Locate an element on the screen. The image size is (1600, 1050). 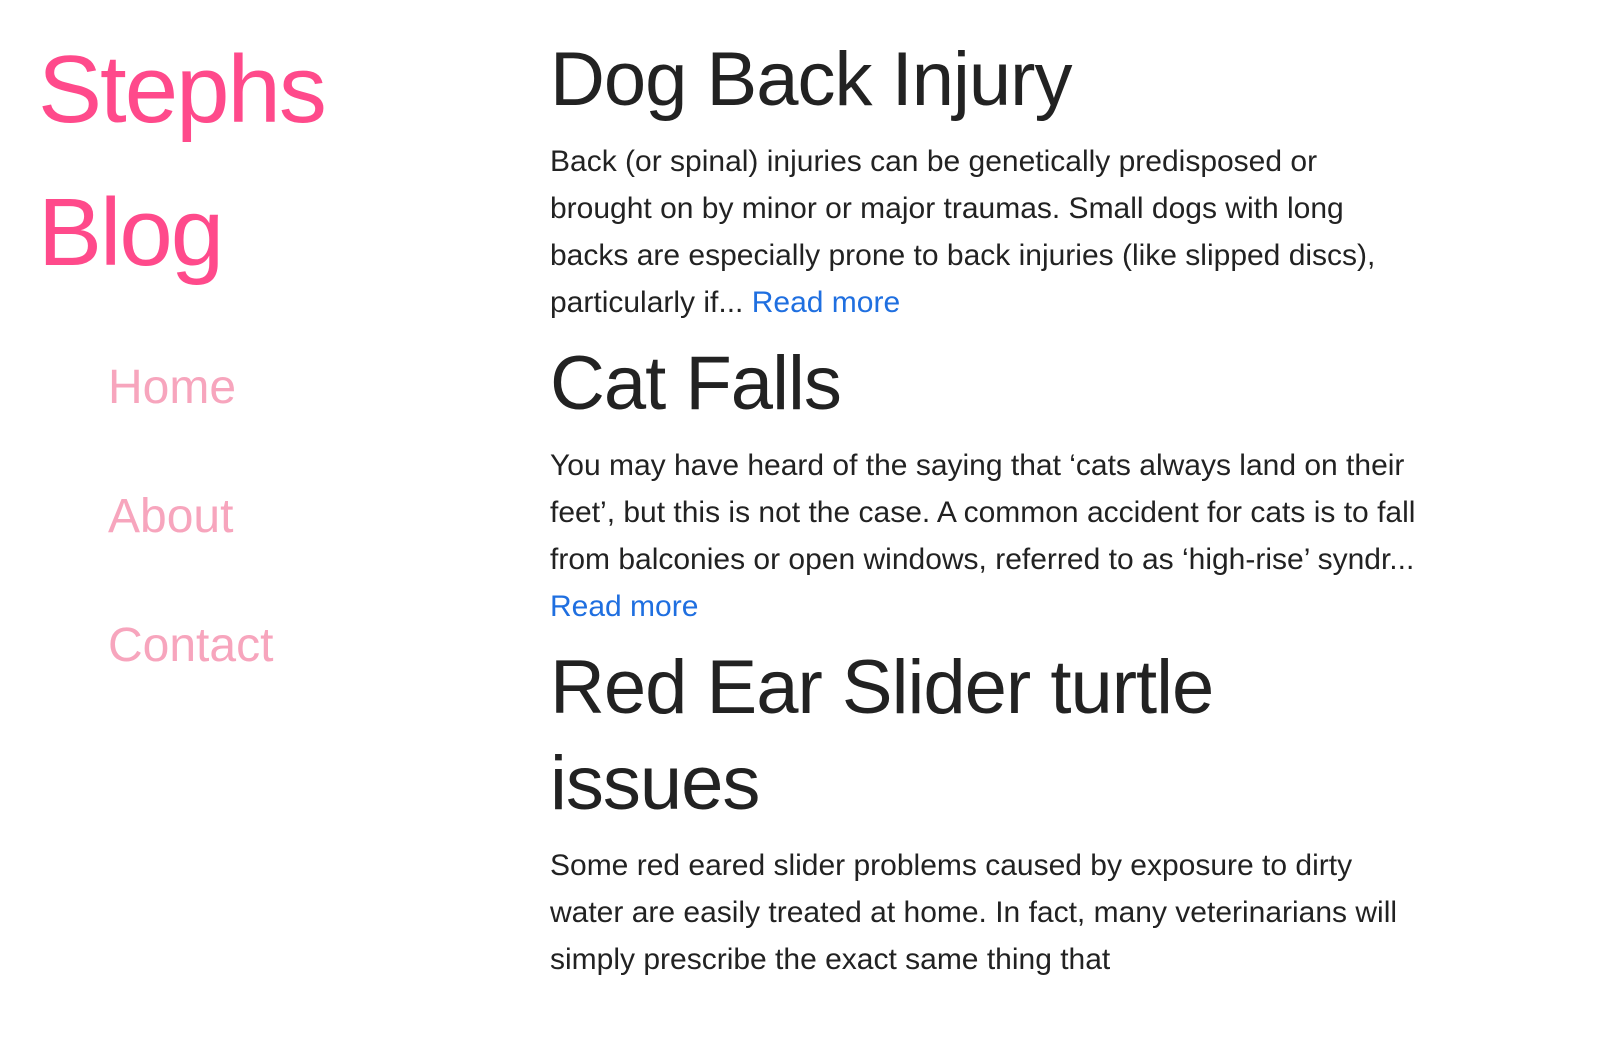
site-title-line-1: Stephs is located at coordinates (182, 89).